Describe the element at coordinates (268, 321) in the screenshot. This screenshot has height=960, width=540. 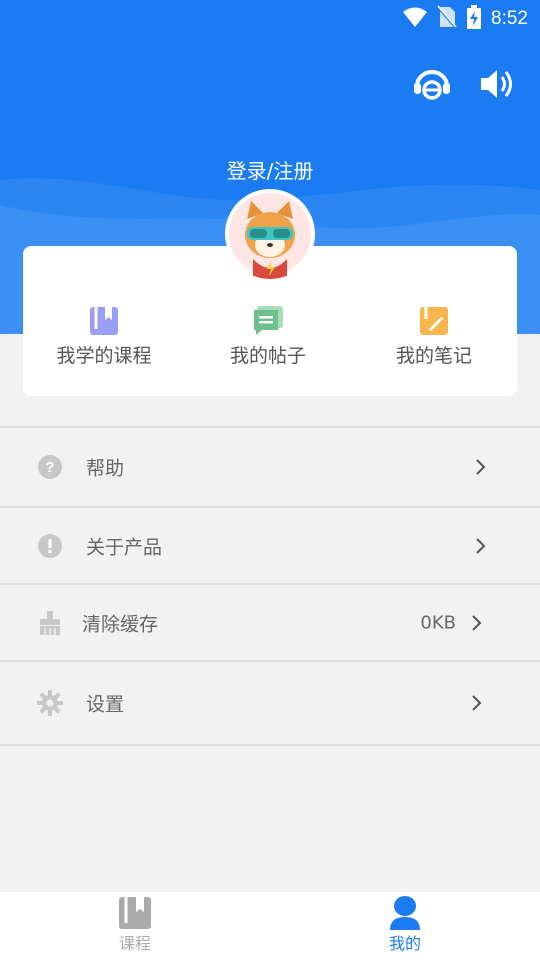
I see `message-icon` at that location.